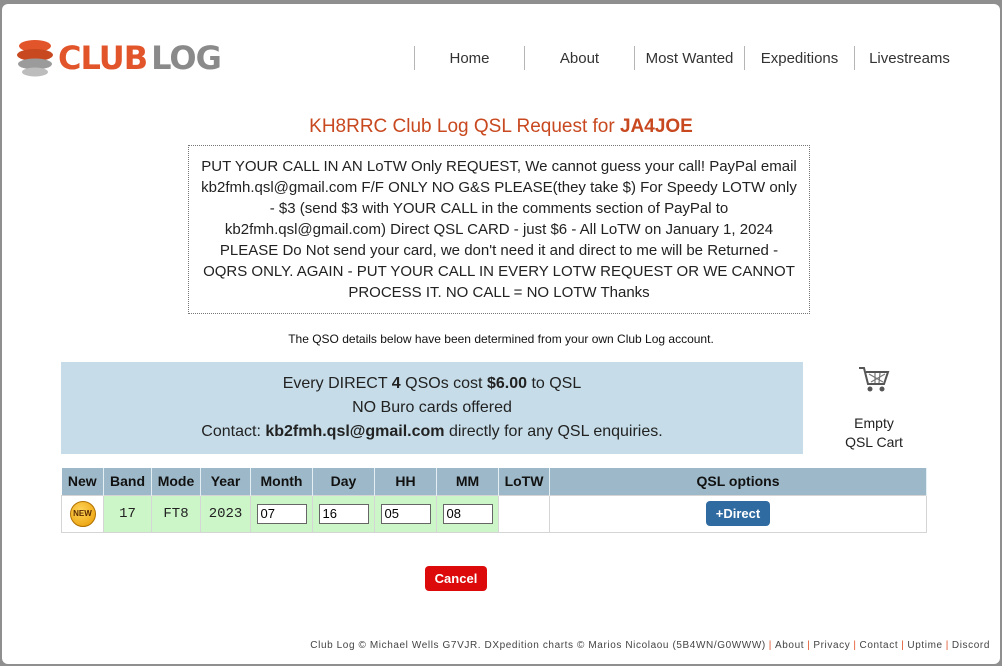  I want to click on contact-email: kb2fmh.qsl@gmail.com, so click(355, 431).